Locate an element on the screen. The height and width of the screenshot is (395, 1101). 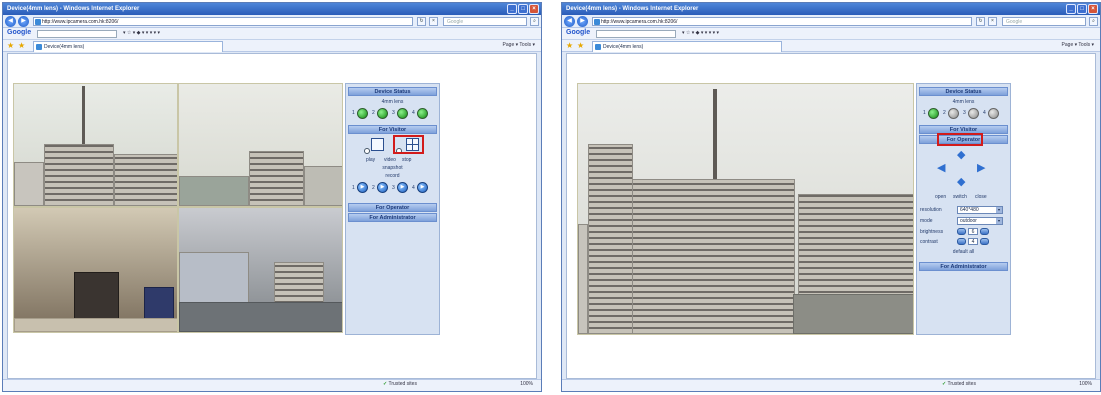
play-channel-4-icon: ▶ is located at coordinates (422, 187).